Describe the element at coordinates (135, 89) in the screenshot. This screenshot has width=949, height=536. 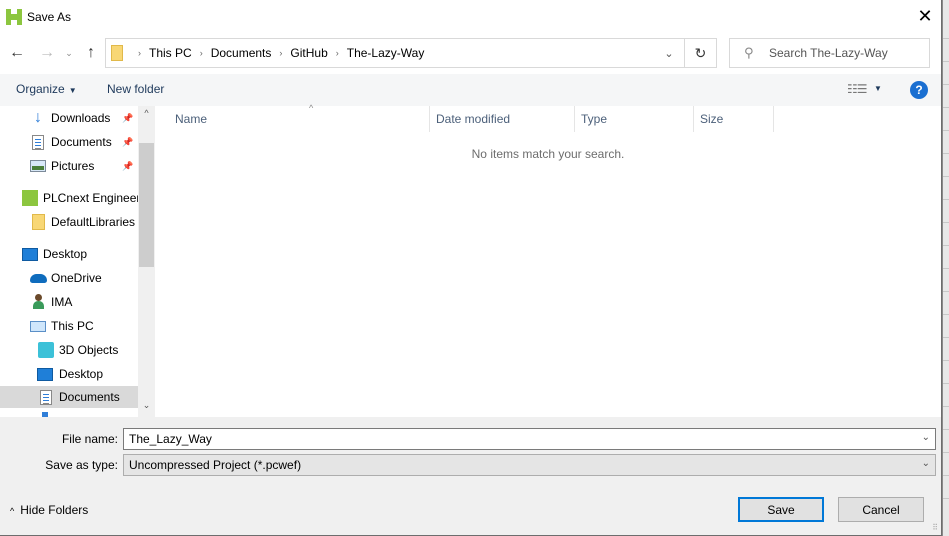
I see `new-folder-button: New folder` at that location.